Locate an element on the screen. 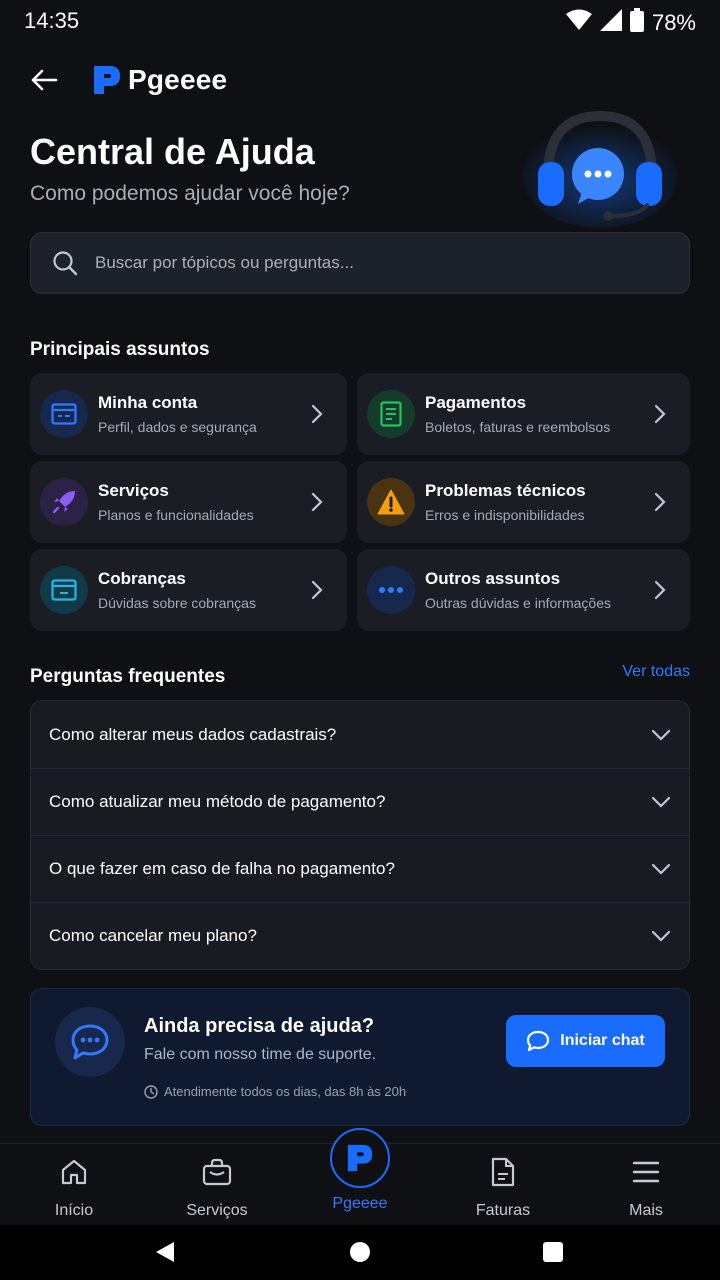  topic-title: Serviços is located at coordinates (133, 490).